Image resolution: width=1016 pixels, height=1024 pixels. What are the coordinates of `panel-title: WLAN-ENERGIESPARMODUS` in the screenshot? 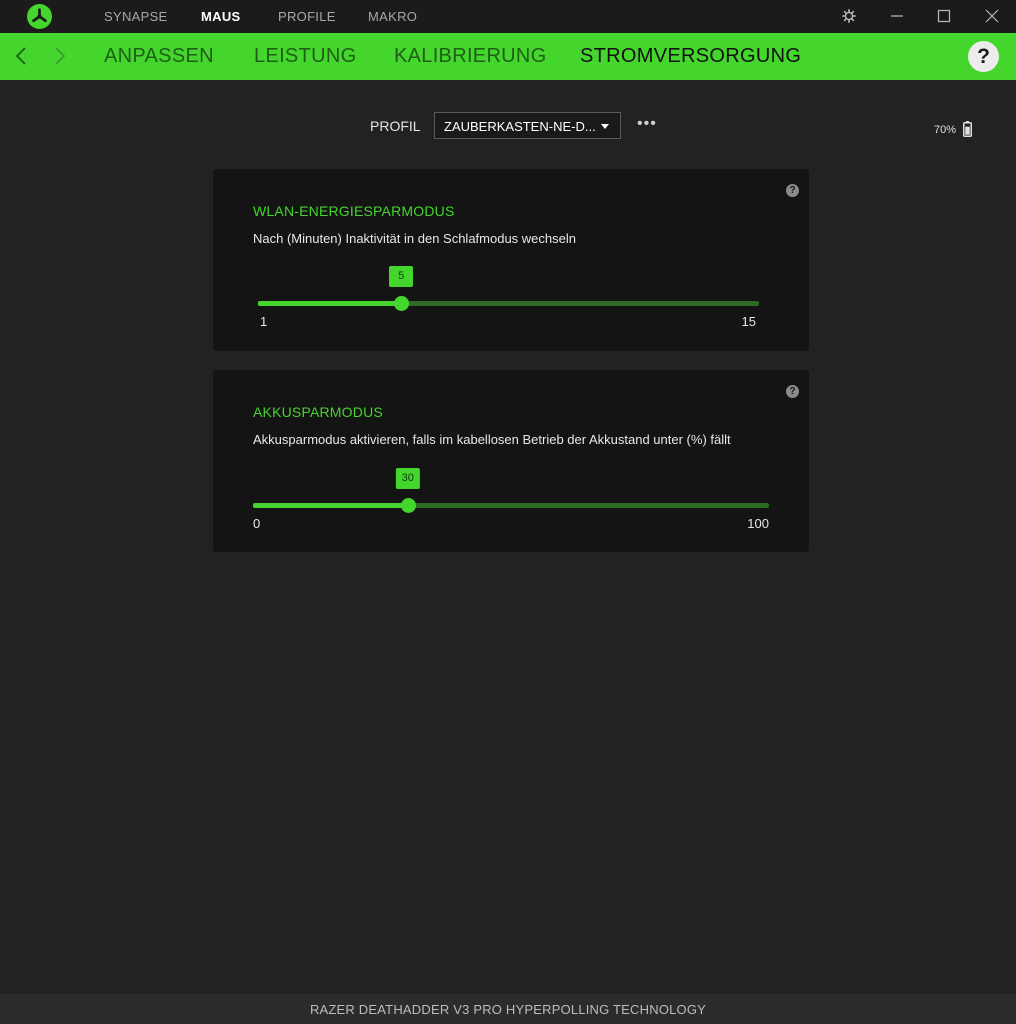 It's located at (354, 211).